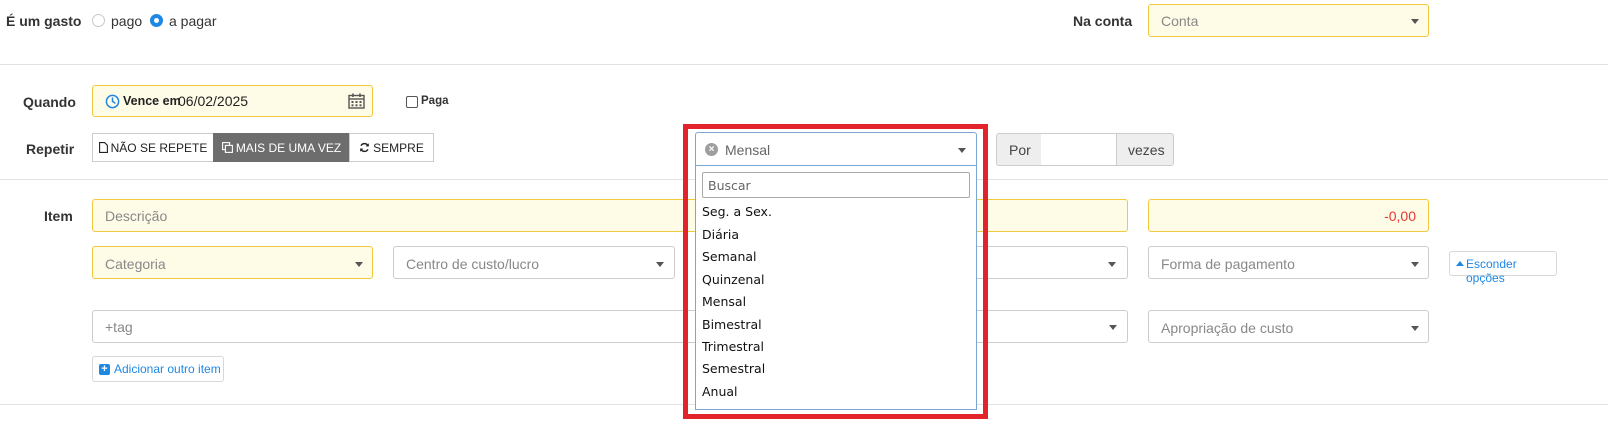 The height and width of the screenshot is (431, 1608). I want to click on no-repeat-label: NÃO SE REPETE, so click(159, 147).